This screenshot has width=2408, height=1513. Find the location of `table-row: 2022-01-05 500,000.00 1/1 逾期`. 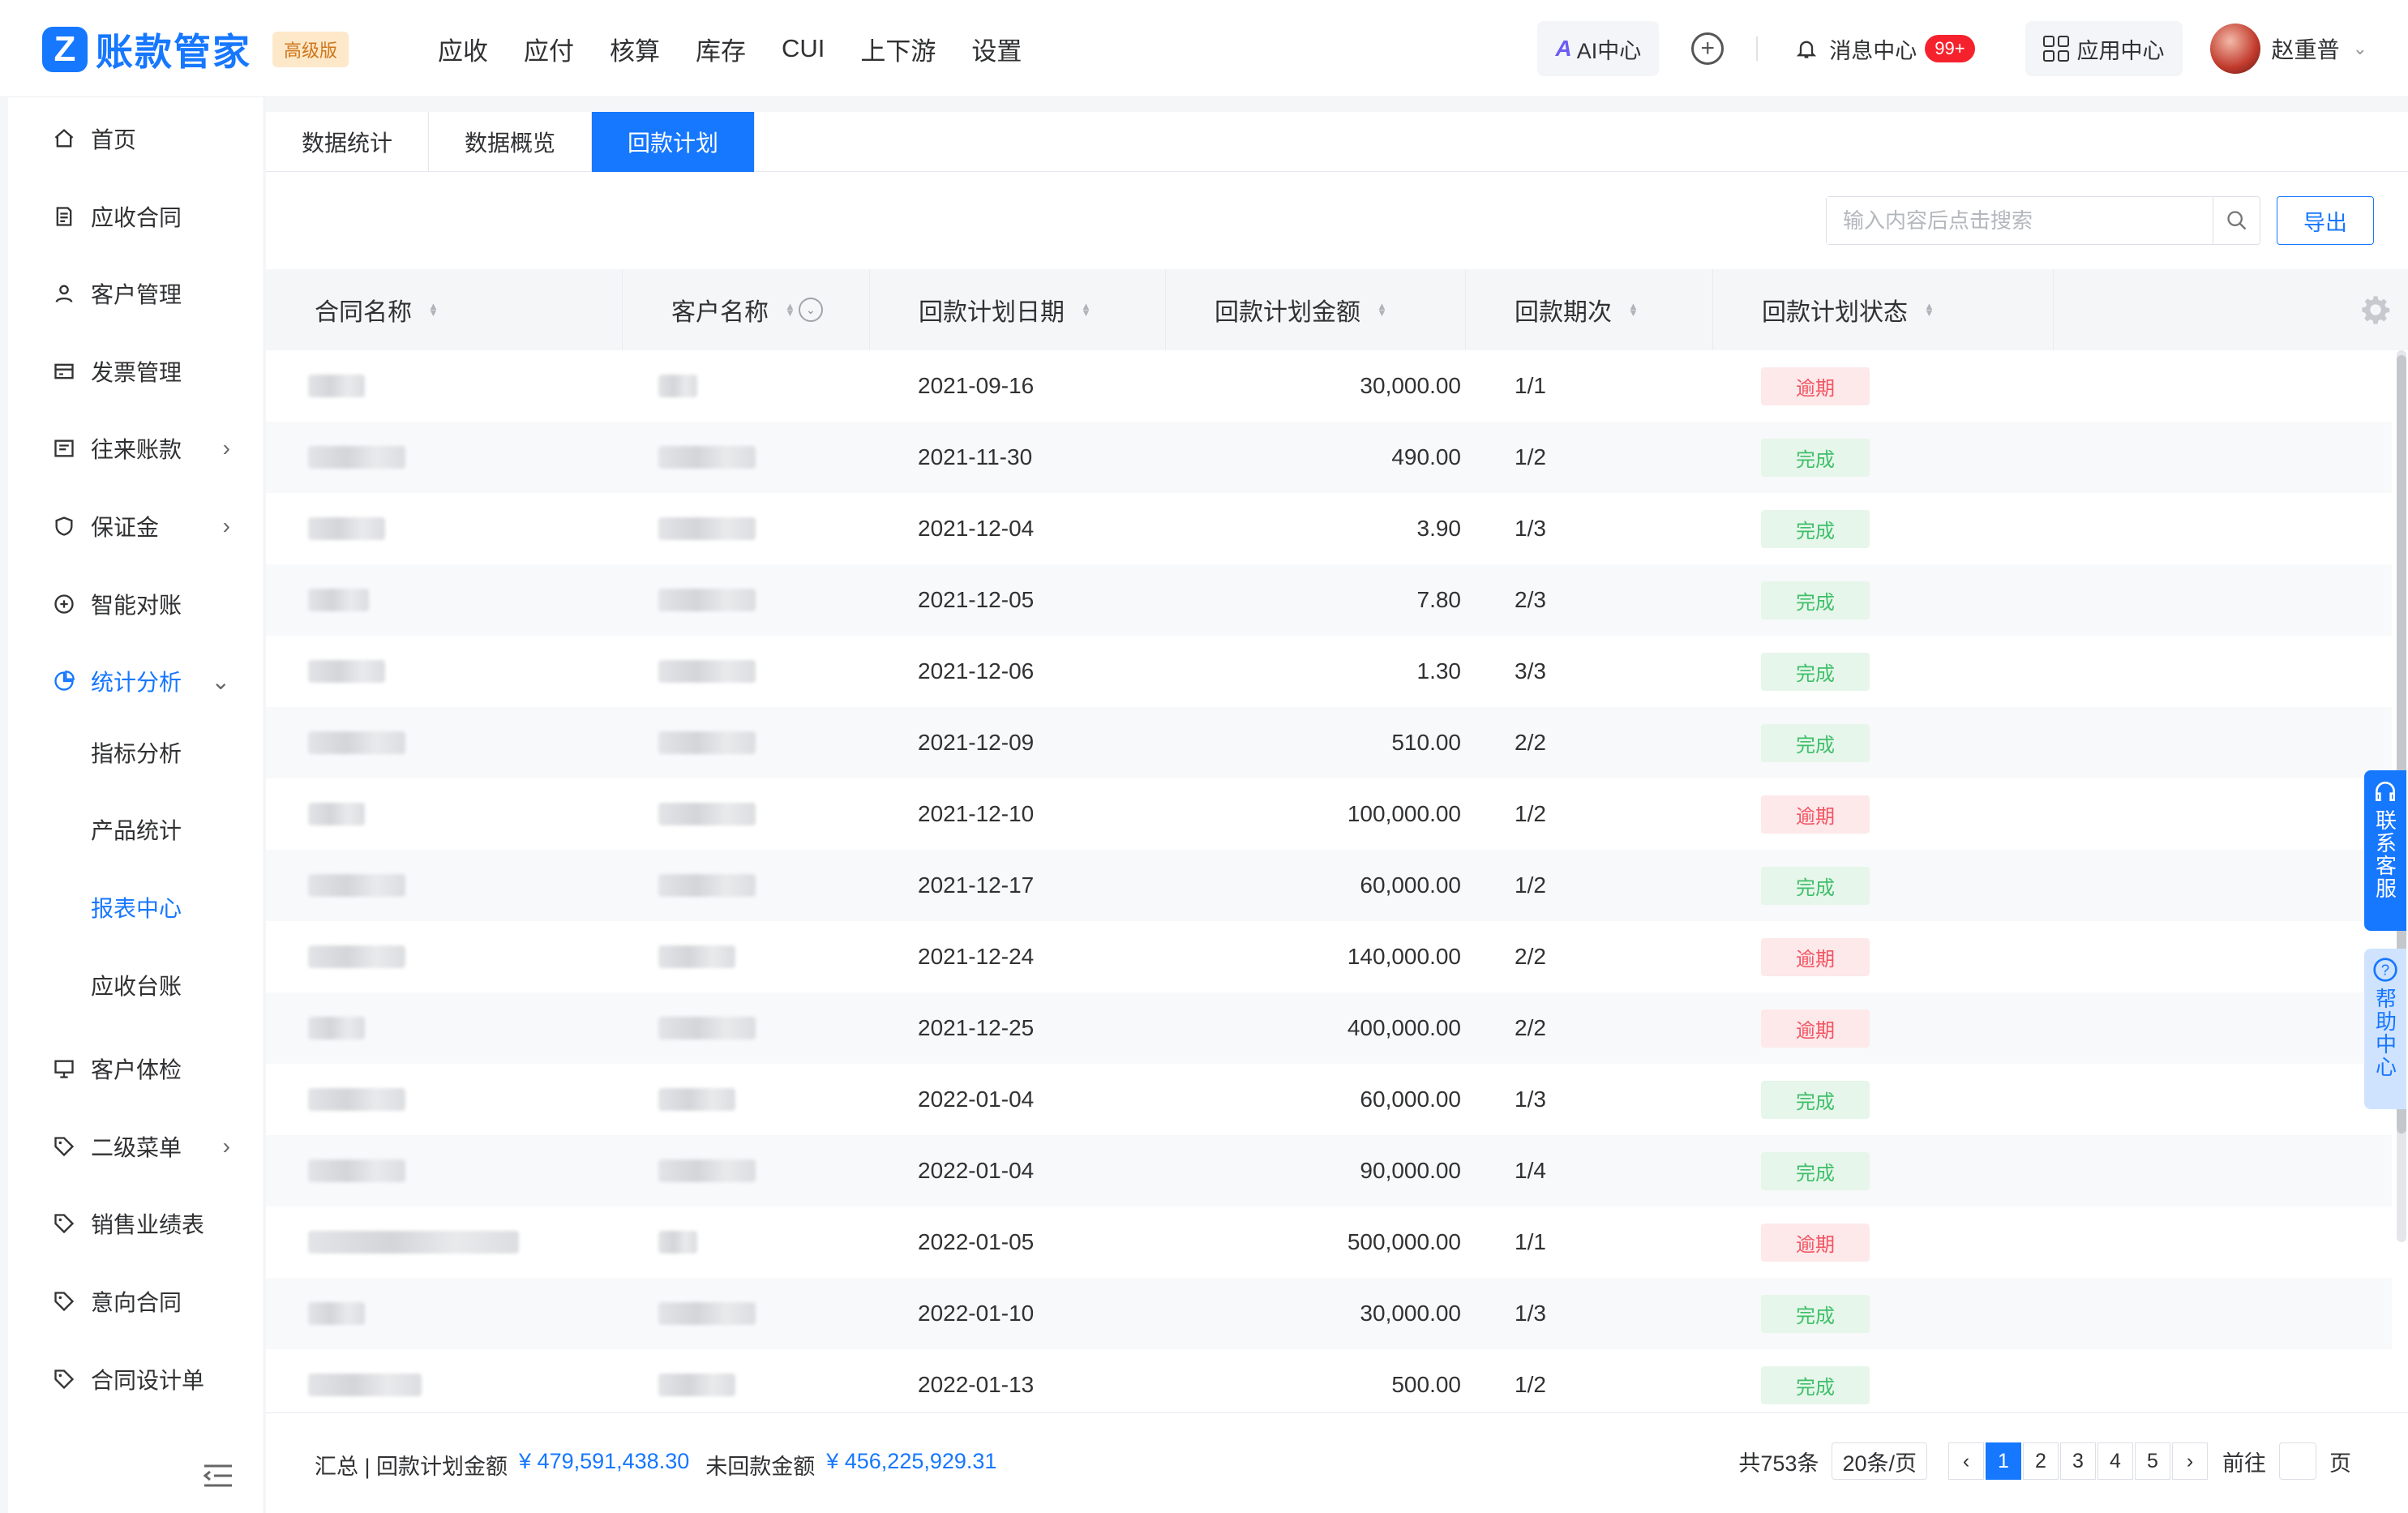

table-row: 2022-01-05 500,000.00 1/1 逾期 is located at coordinates (1329, 1242).